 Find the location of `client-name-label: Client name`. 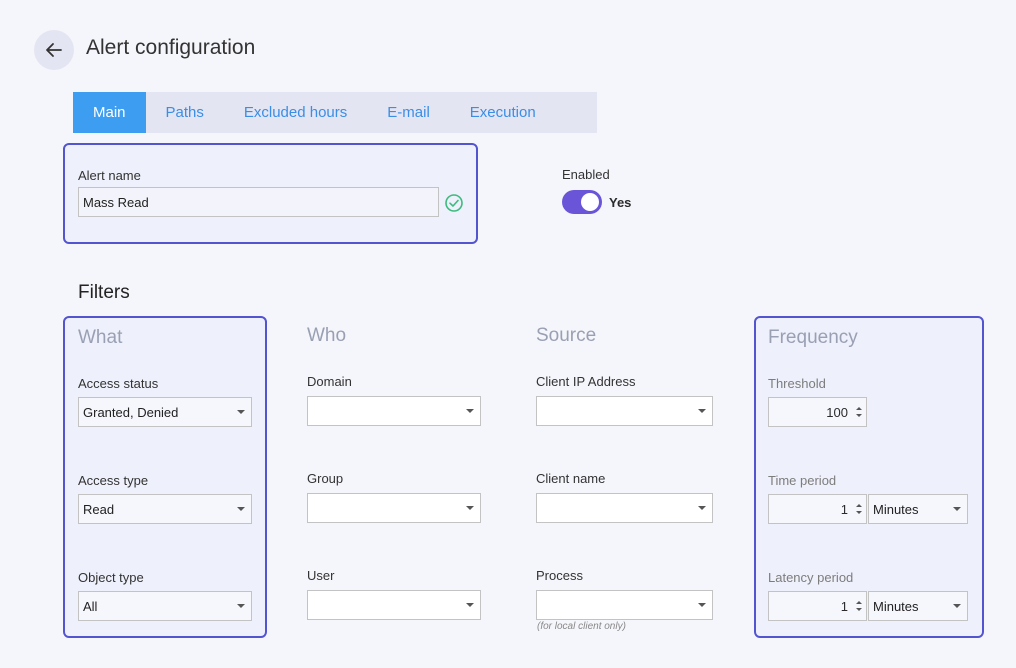

client-name-label: Client name is located at coordinates (571, 478).